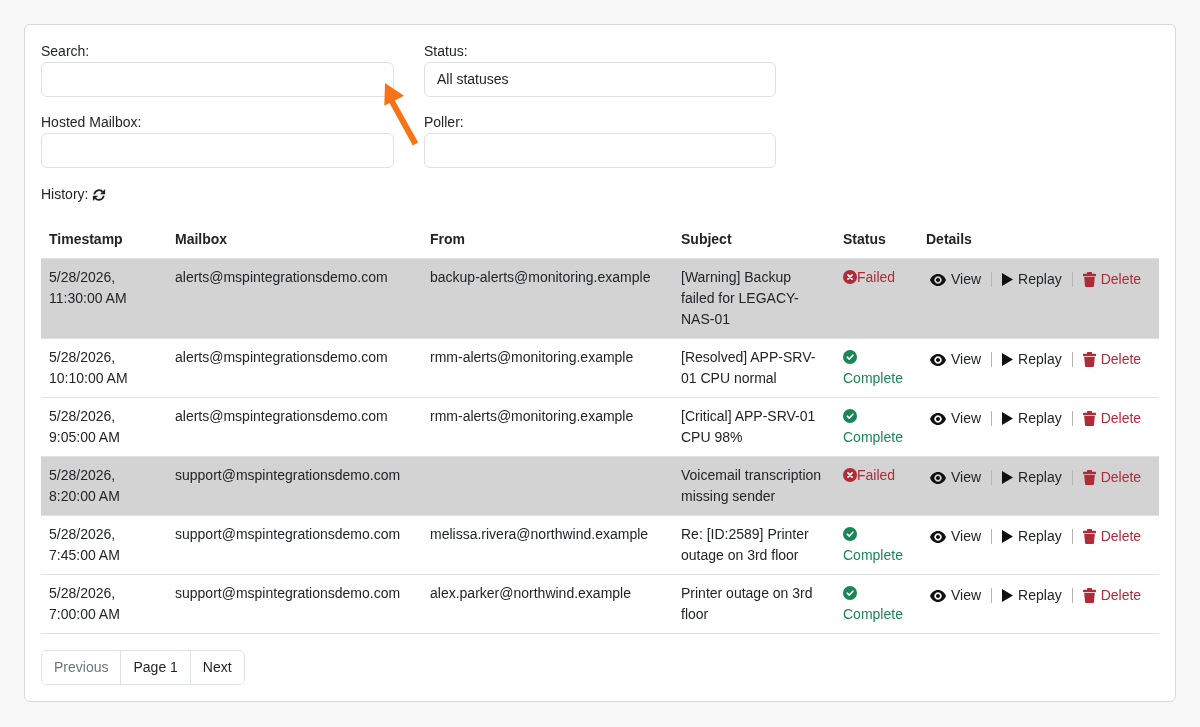  Describe the element at coordinates (65, 51) in the screenshot. I see `field-label: Search:` at that location.